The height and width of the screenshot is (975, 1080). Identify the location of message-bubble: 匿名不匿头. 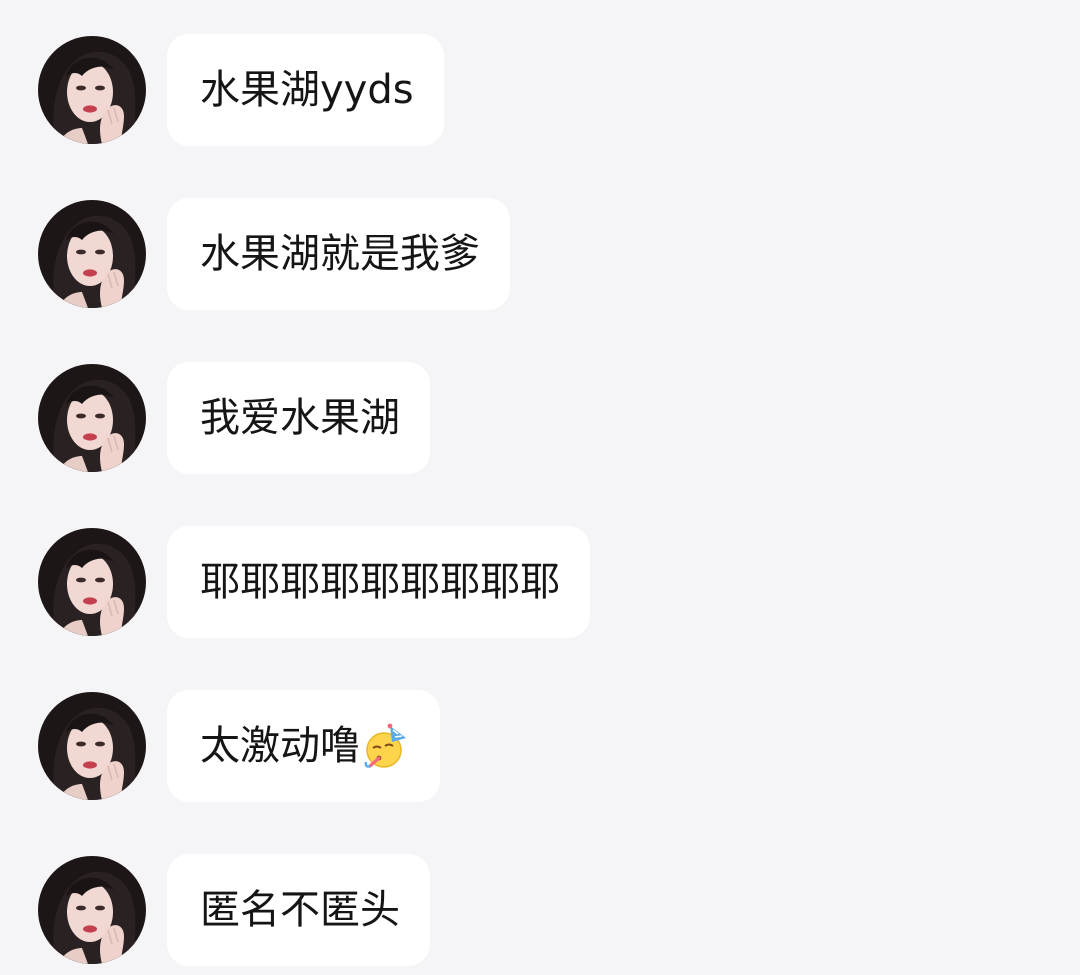
(298, 910).